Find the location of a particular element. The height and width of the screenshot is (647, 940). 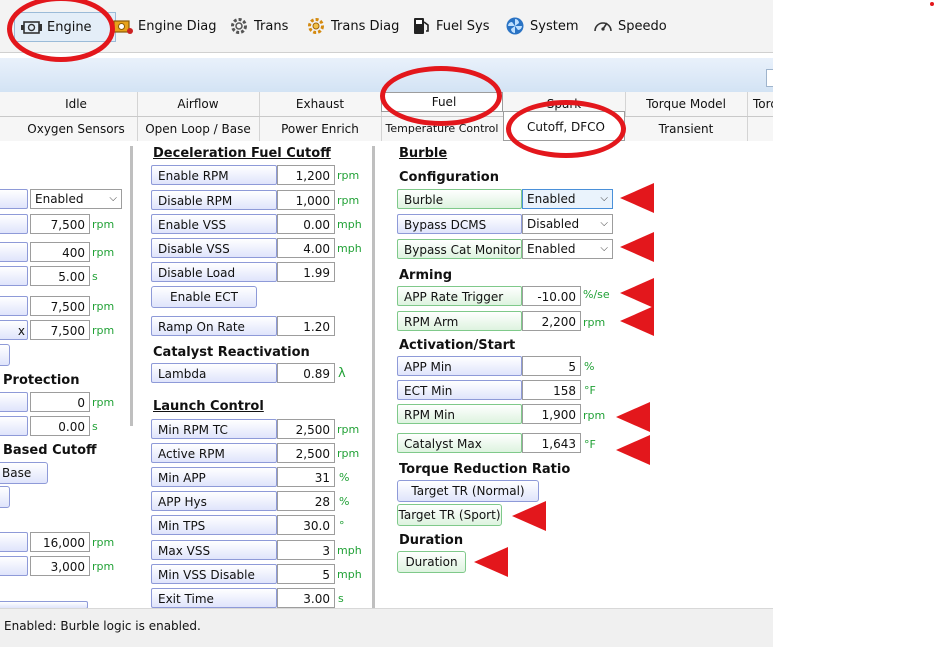

bypass-dcms-value: Disabled is located at coordinates (553, 224).